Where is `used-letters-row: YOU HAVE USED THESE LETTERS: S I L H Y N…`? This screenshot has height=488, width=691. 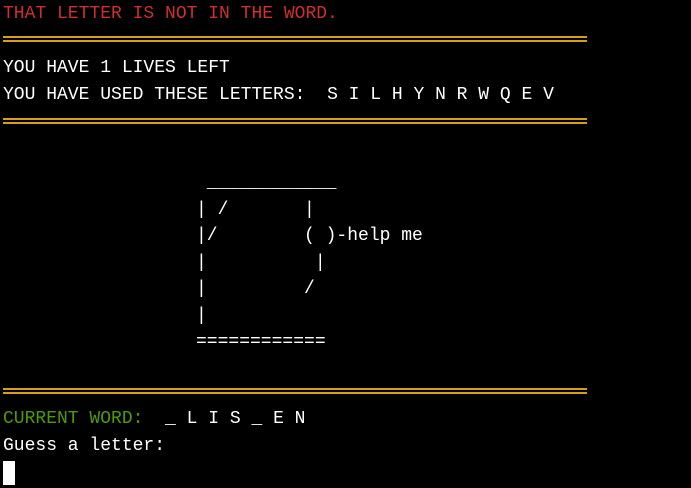
used-letters-row: YOU HAVE USED THESE LETTERS: S I L H Y N… is located at coordinates (278, 95).